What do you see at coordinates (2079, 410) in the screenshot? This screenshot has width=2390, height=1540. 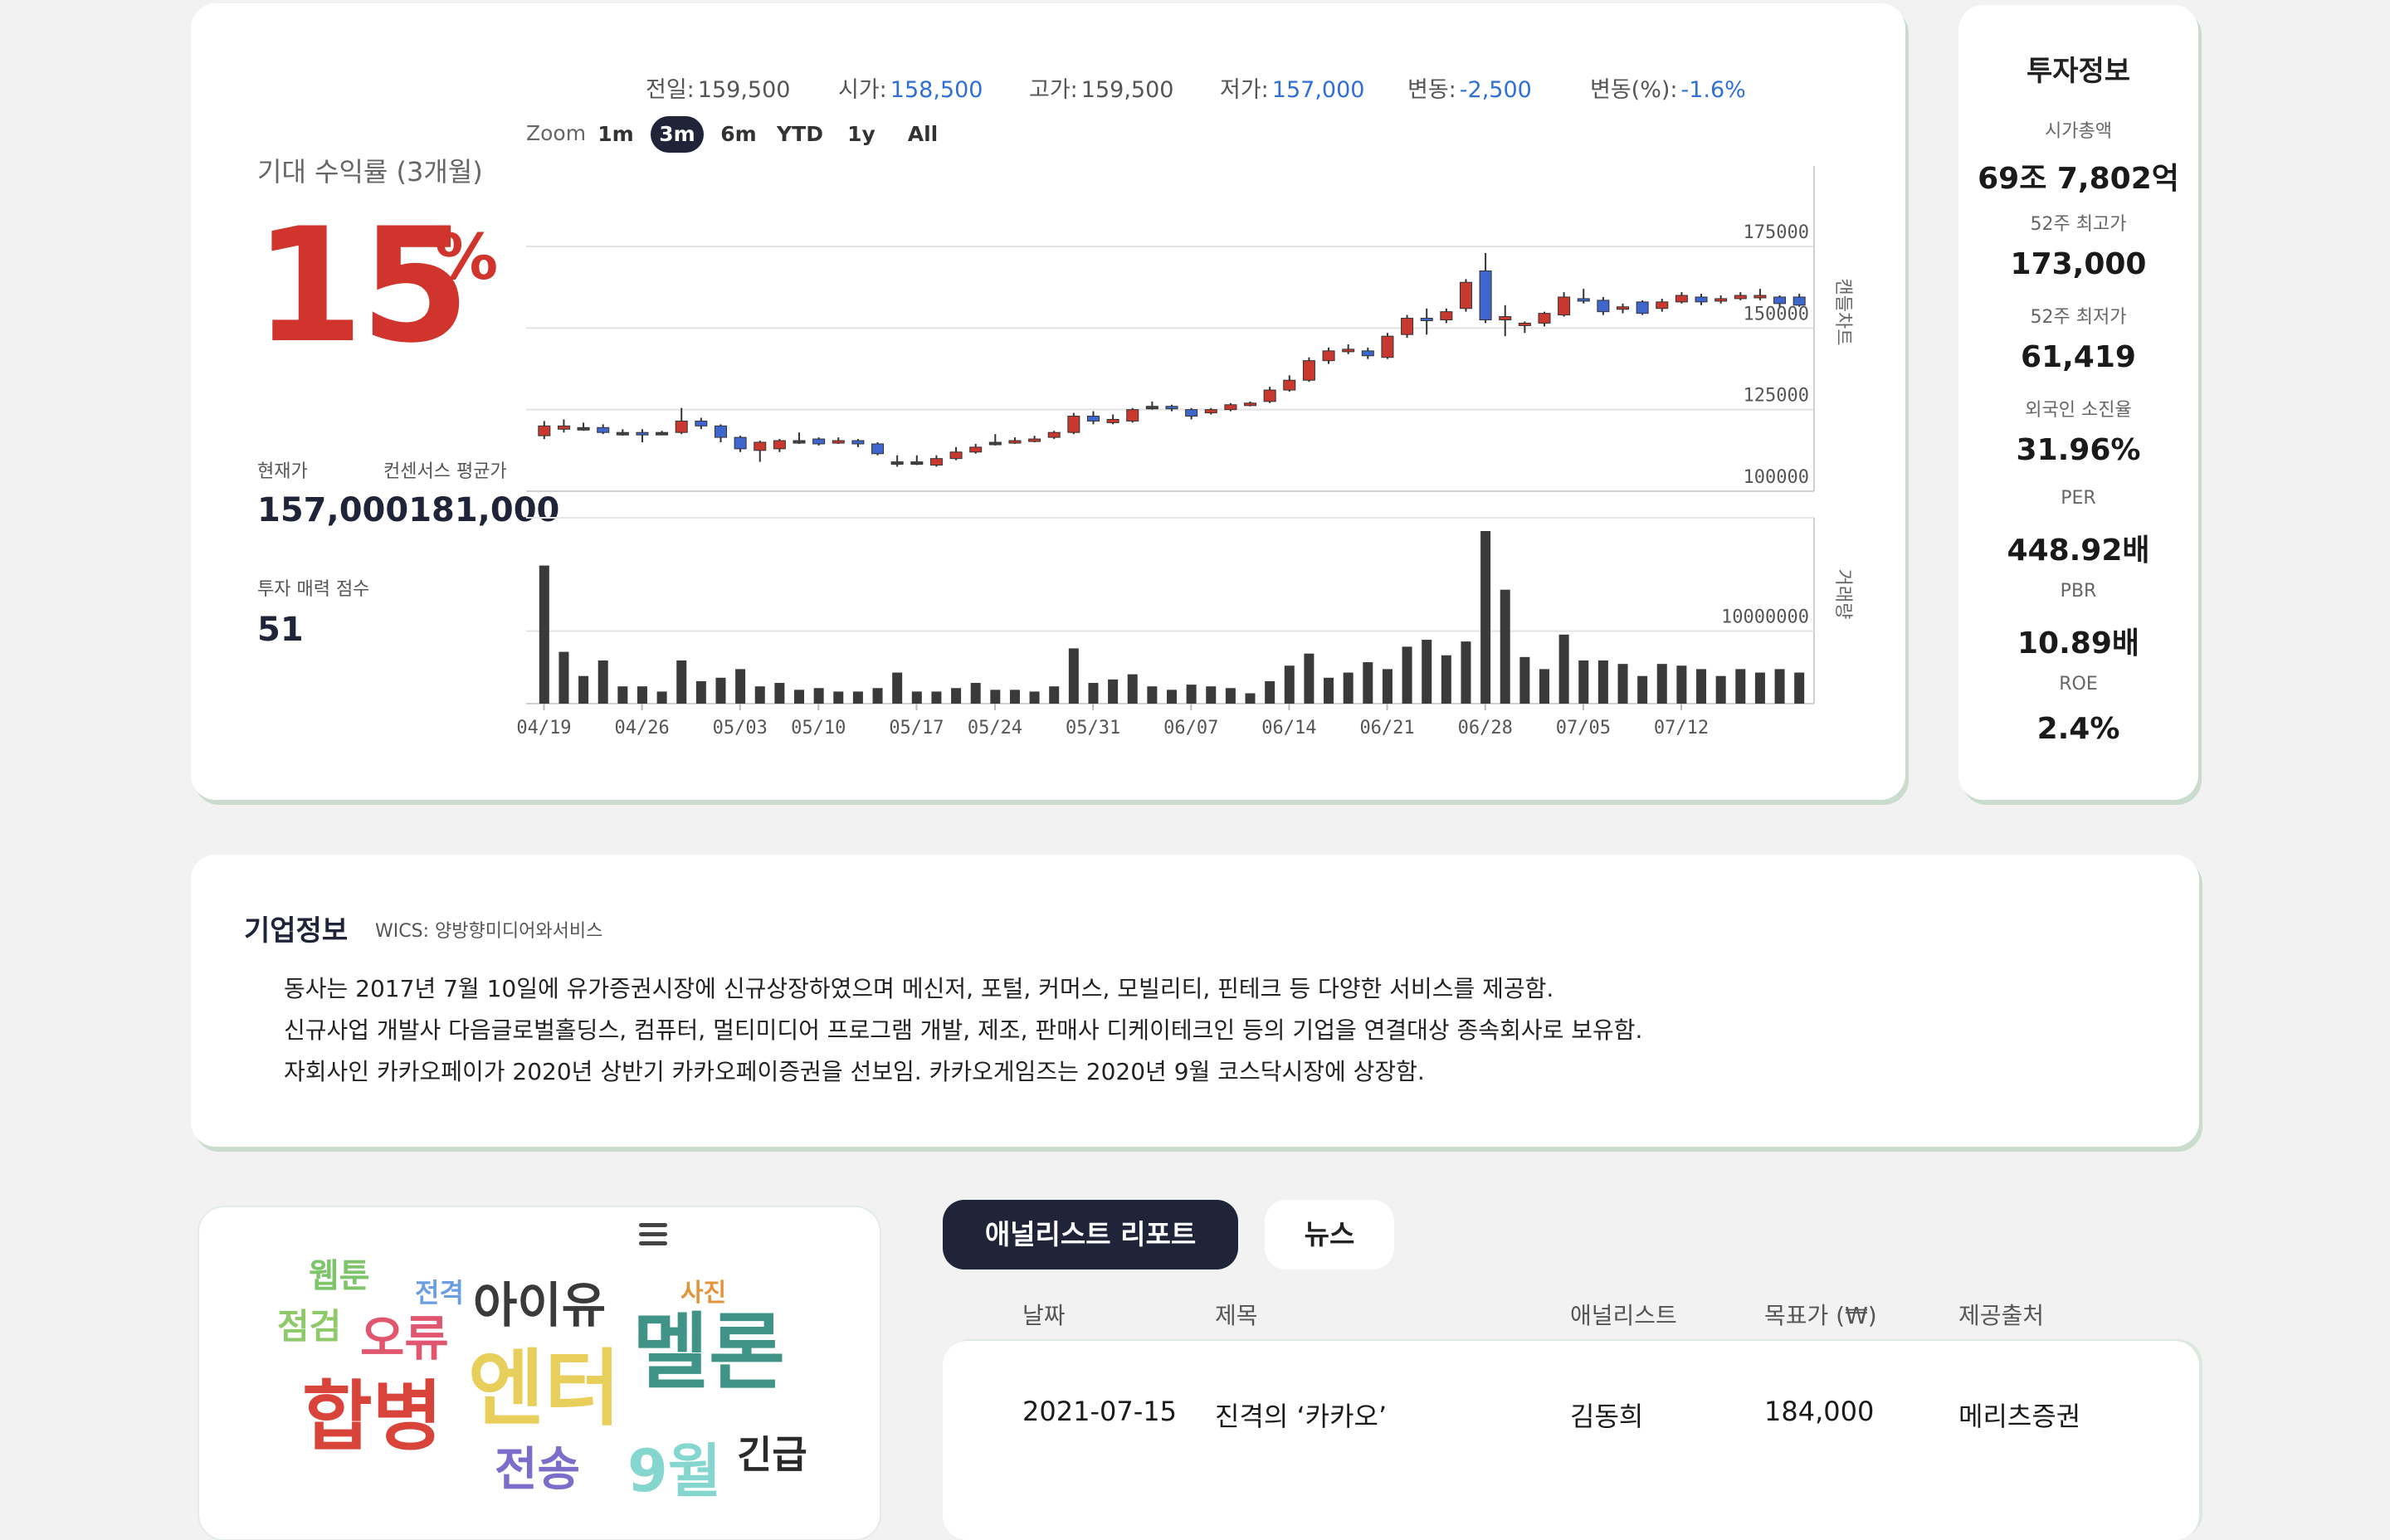 I see `foreign-ratio-label: 외국인 소진율` at bounding box center [2079, 410].